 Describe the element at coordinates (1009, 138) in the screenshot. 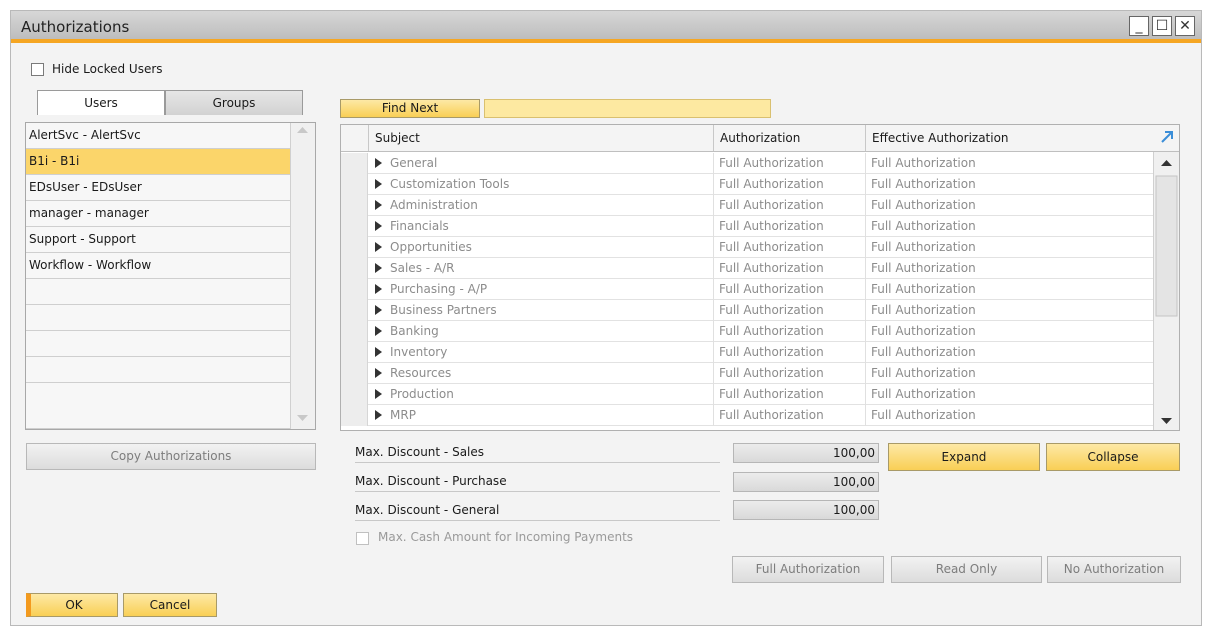

I see `column-header-effective-authorization: Effective Authorization` at that location.